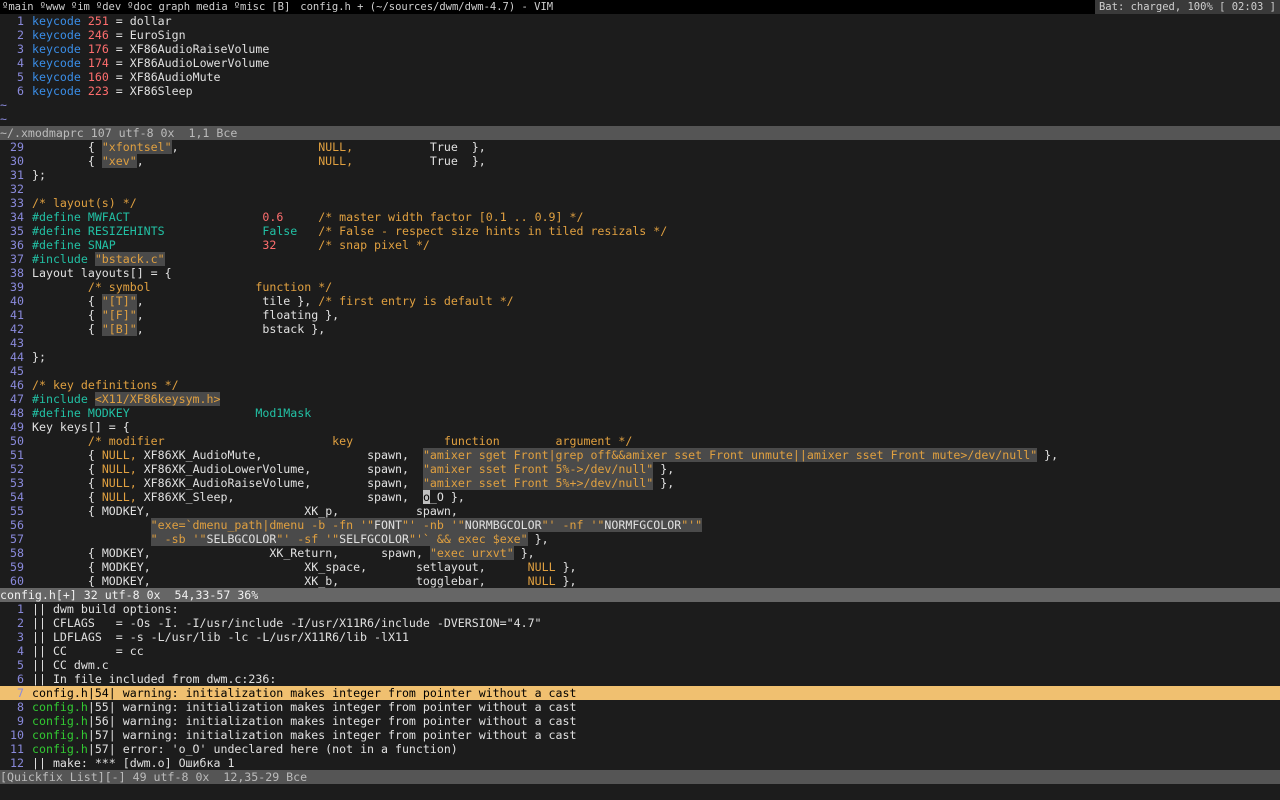 Image resolution: width=1280 pixels, height=800 pixels. Describe the element at coordinates (433, 525) in the screenshot. I see `string-literal: "' -nb '"` at that location.